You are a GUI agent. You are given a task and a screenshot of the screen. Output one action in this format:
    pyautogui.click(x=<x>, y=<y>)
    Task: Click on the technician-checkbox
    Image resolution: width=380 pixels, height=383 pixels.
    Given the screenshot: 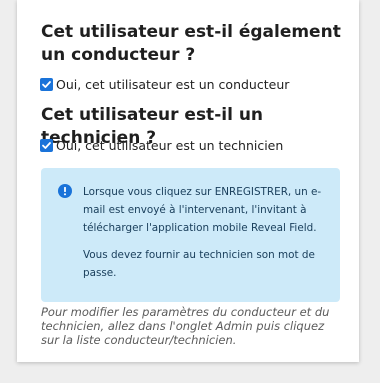 What is the action you would take?
    pyautogui.click(x=46, y=145)
    